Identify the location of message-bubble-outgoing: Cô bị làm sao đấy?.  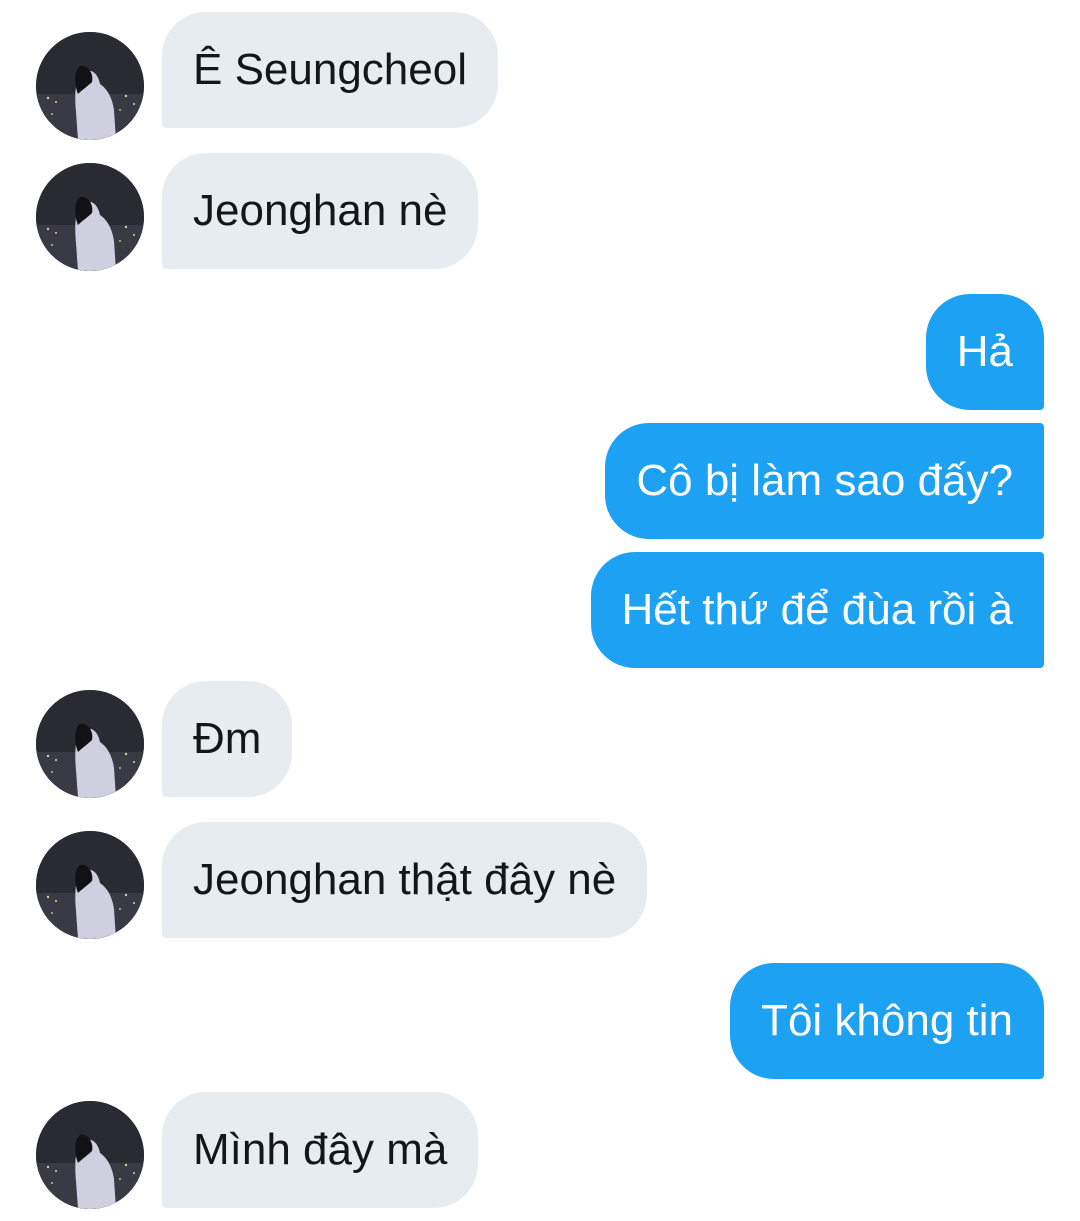
(824, 481).